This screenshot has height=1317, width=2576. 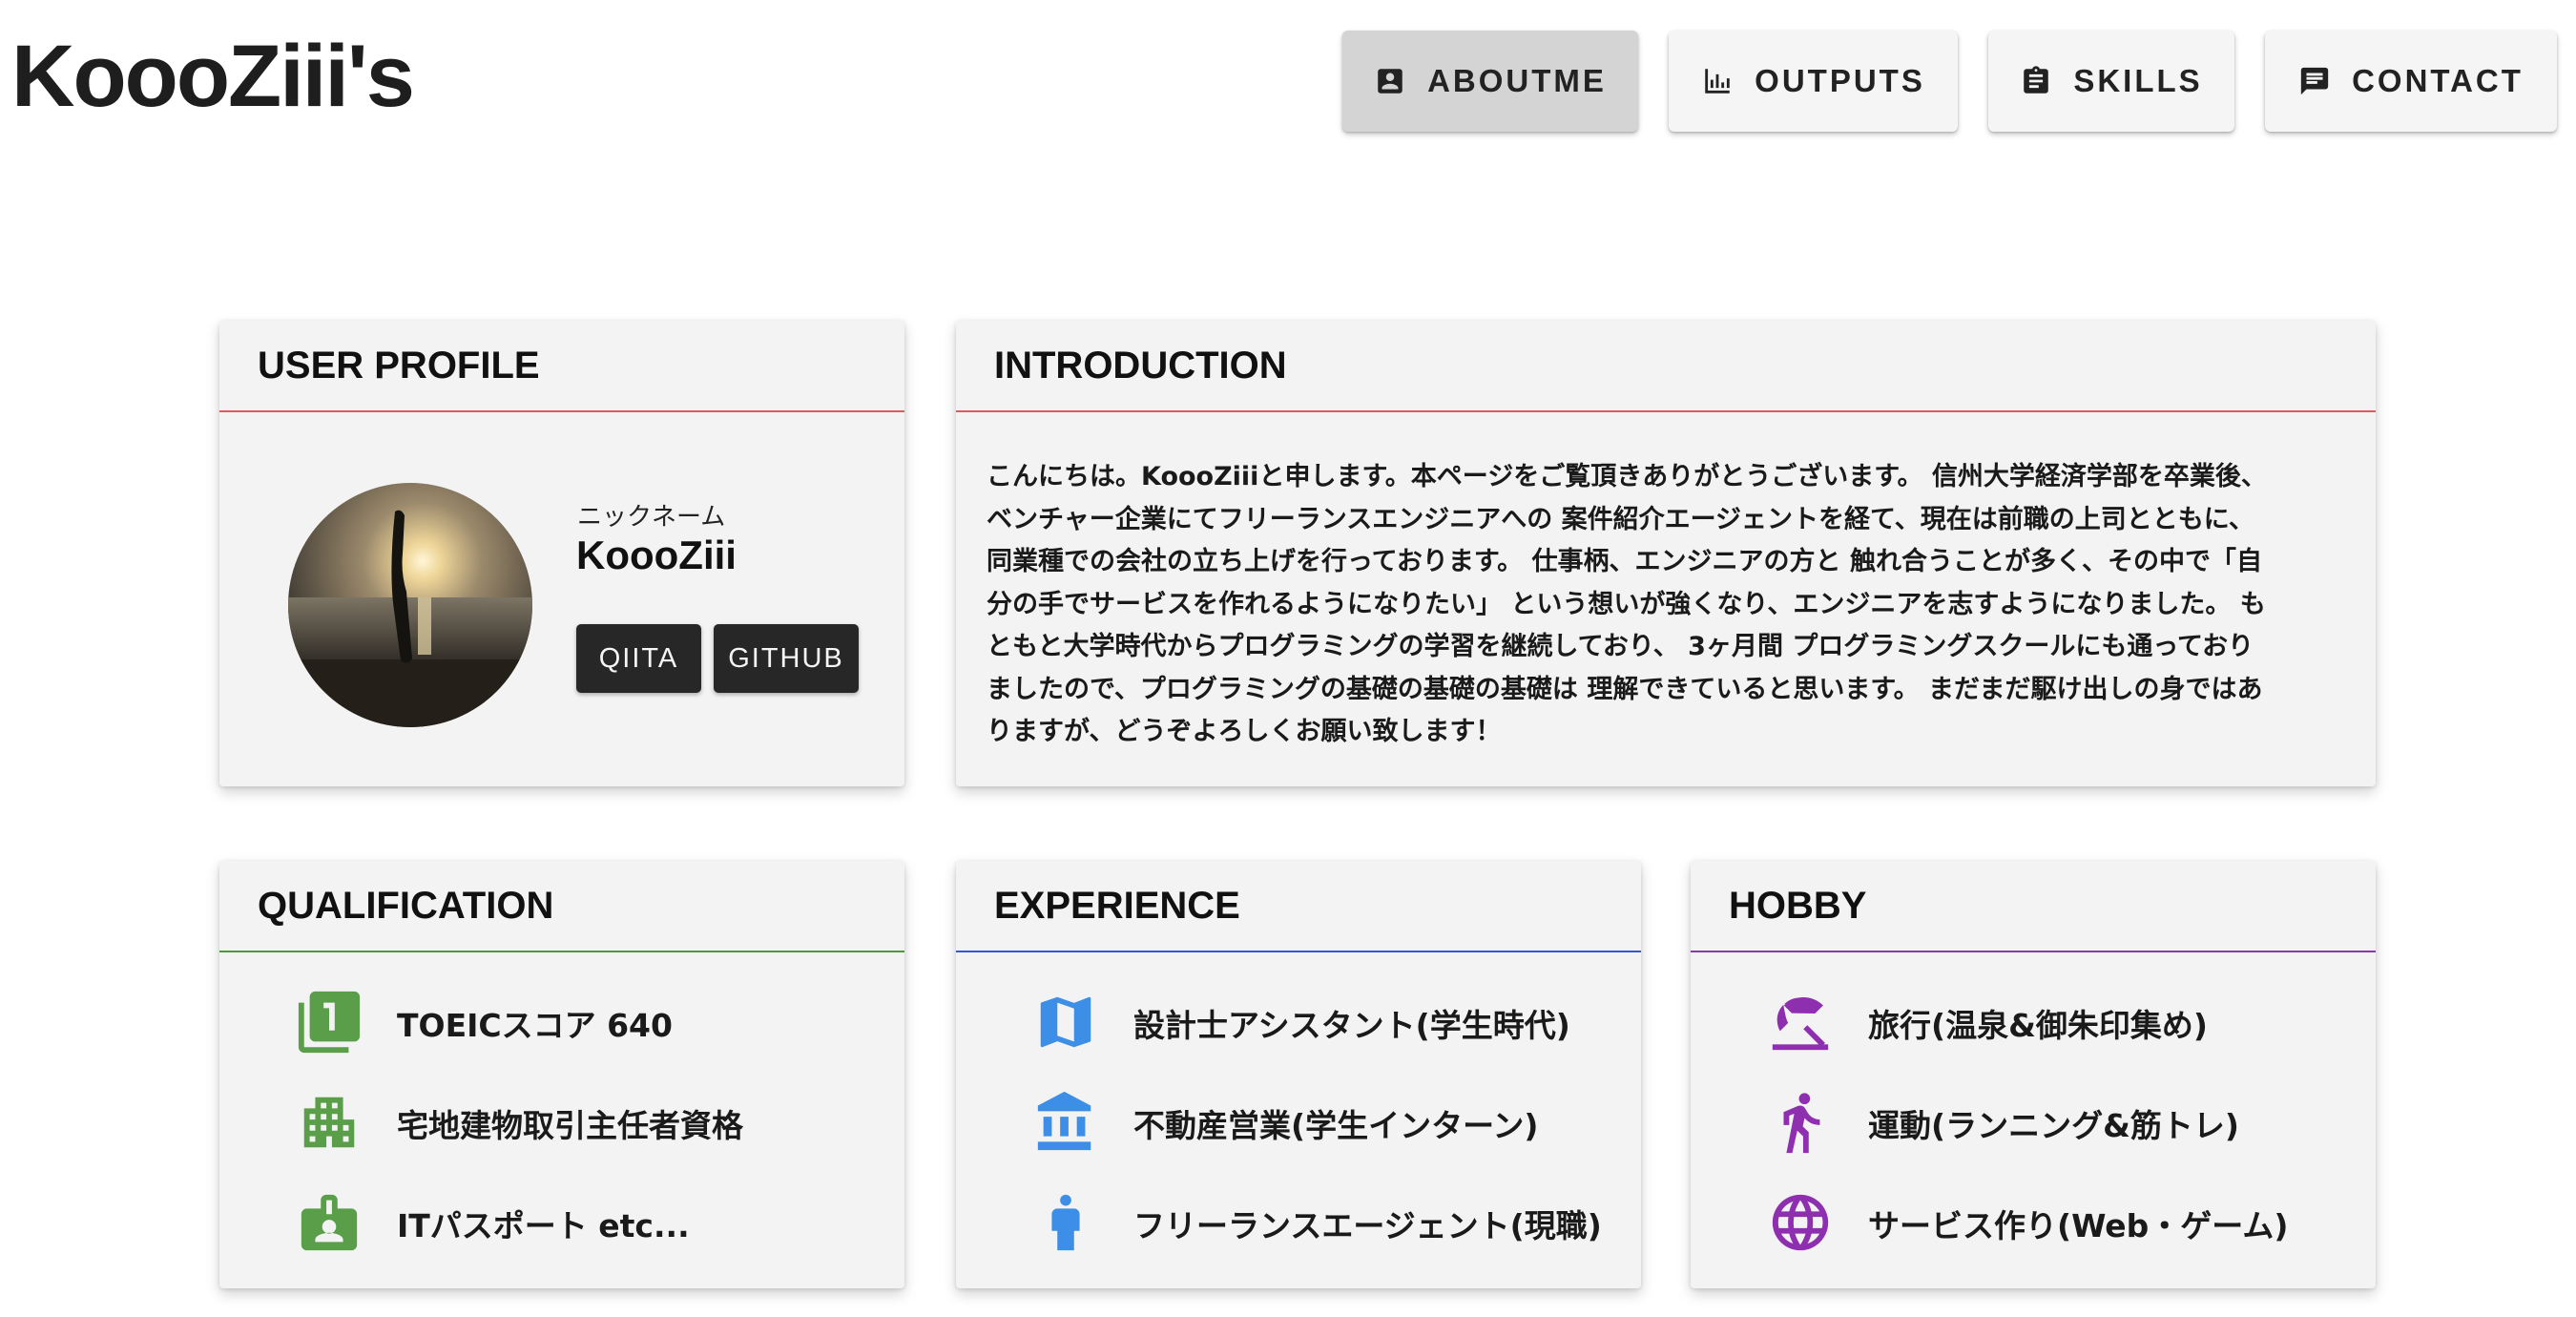 What do you see at coordinates (1390, 81) in the screenshot?
I see `account-box-icon` at bounding box center [1390, 81].